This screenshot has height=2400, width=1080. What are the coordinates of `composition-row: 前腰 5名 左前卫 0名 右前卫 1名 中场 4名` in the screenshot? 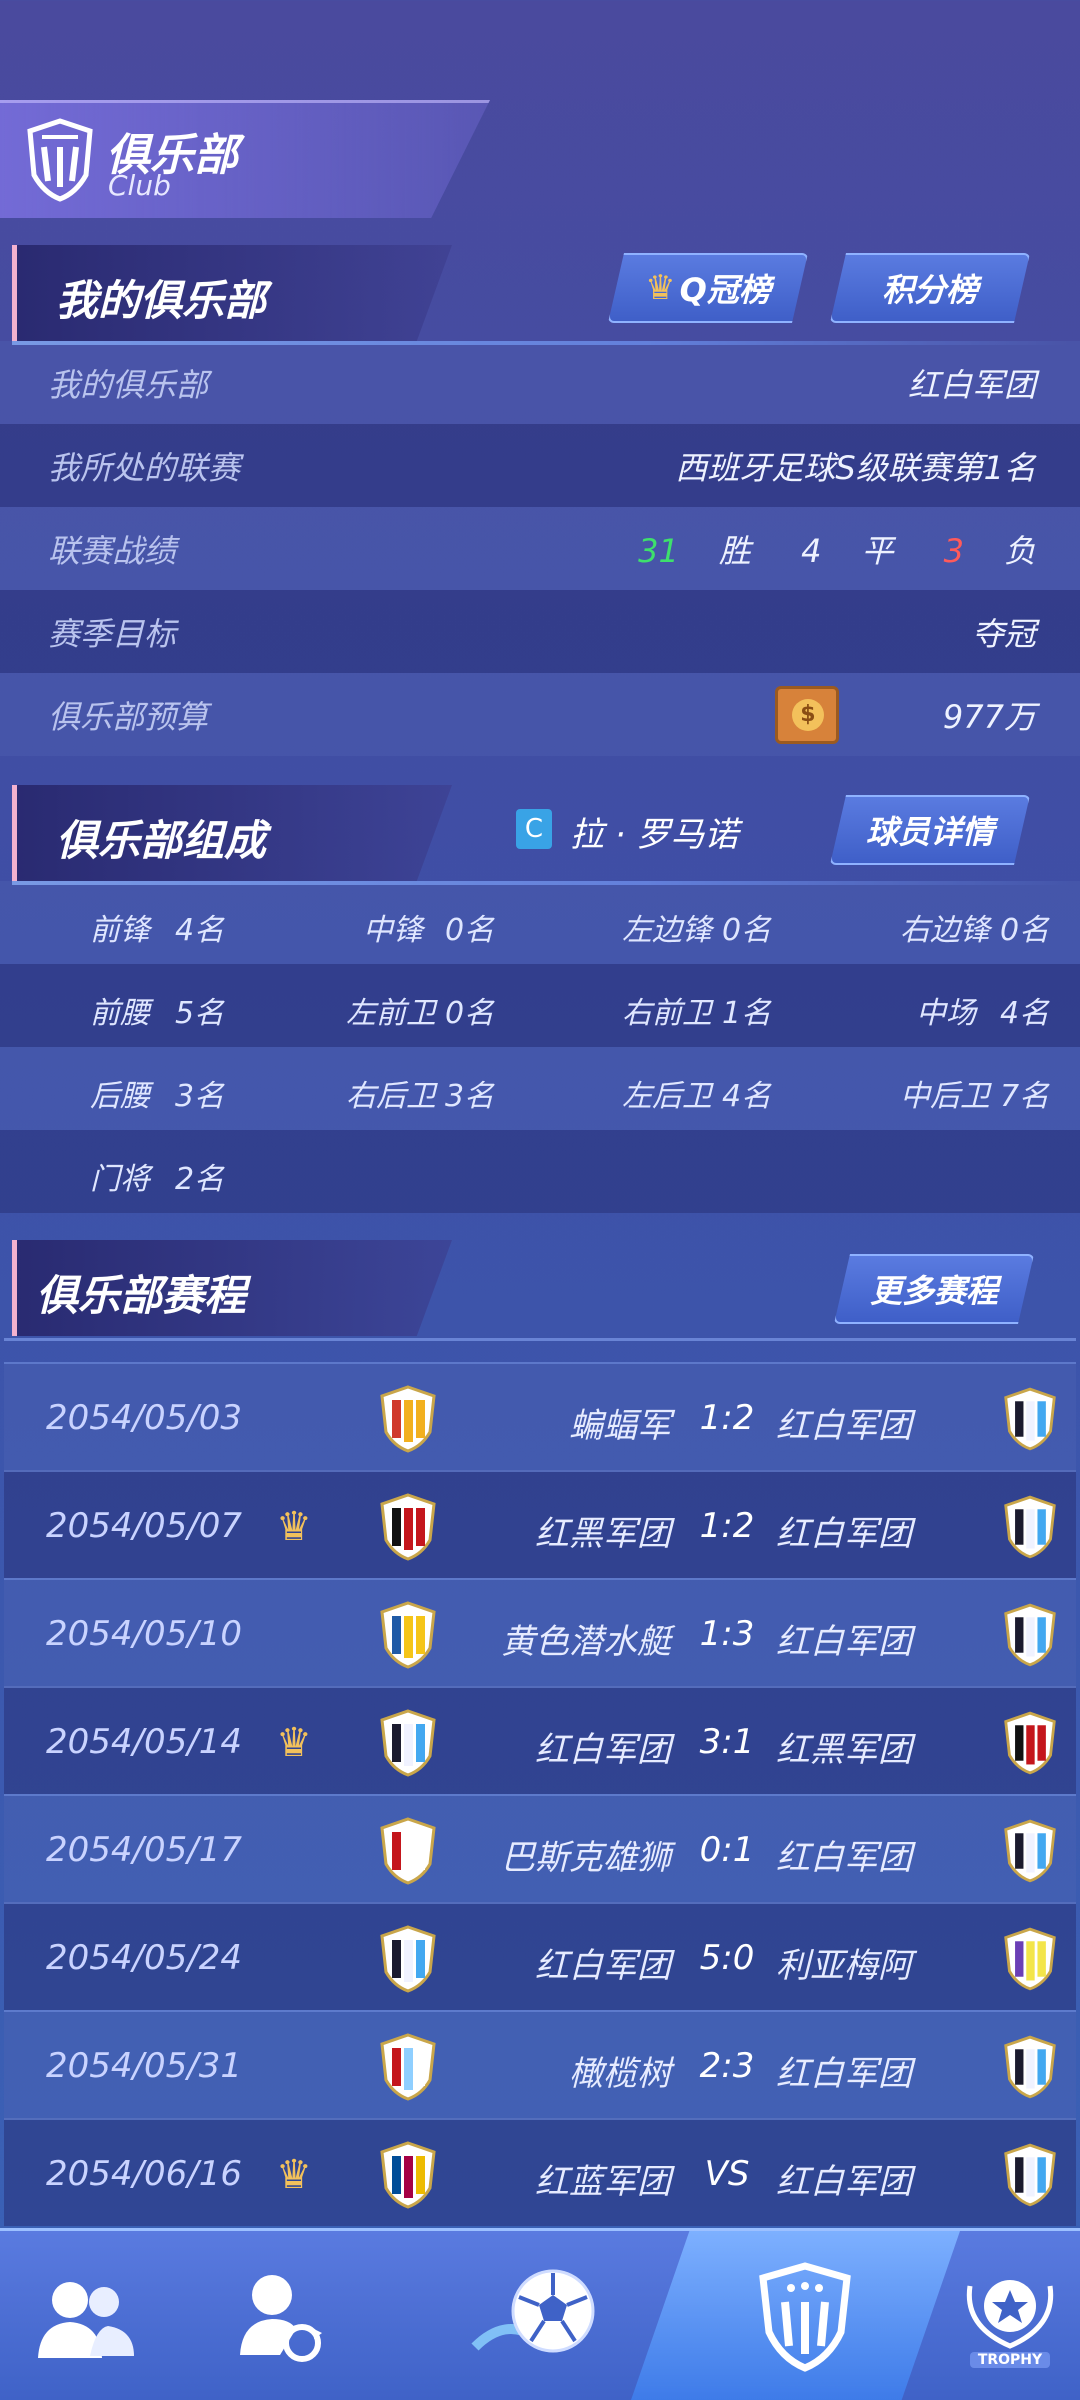 It's located at (540, 1005).